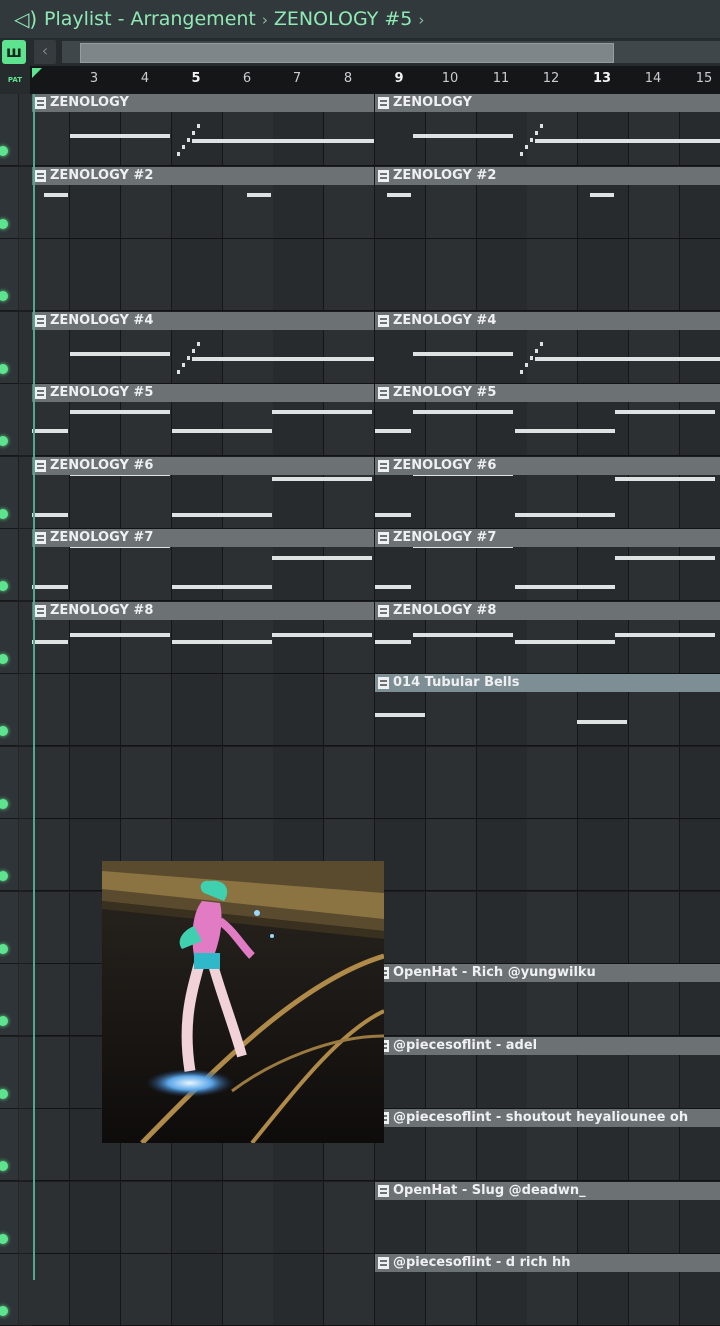 The width and height of the screenshot is (720, 1326). I want to click on ruler-bar-number: 5, so click(195, 78).